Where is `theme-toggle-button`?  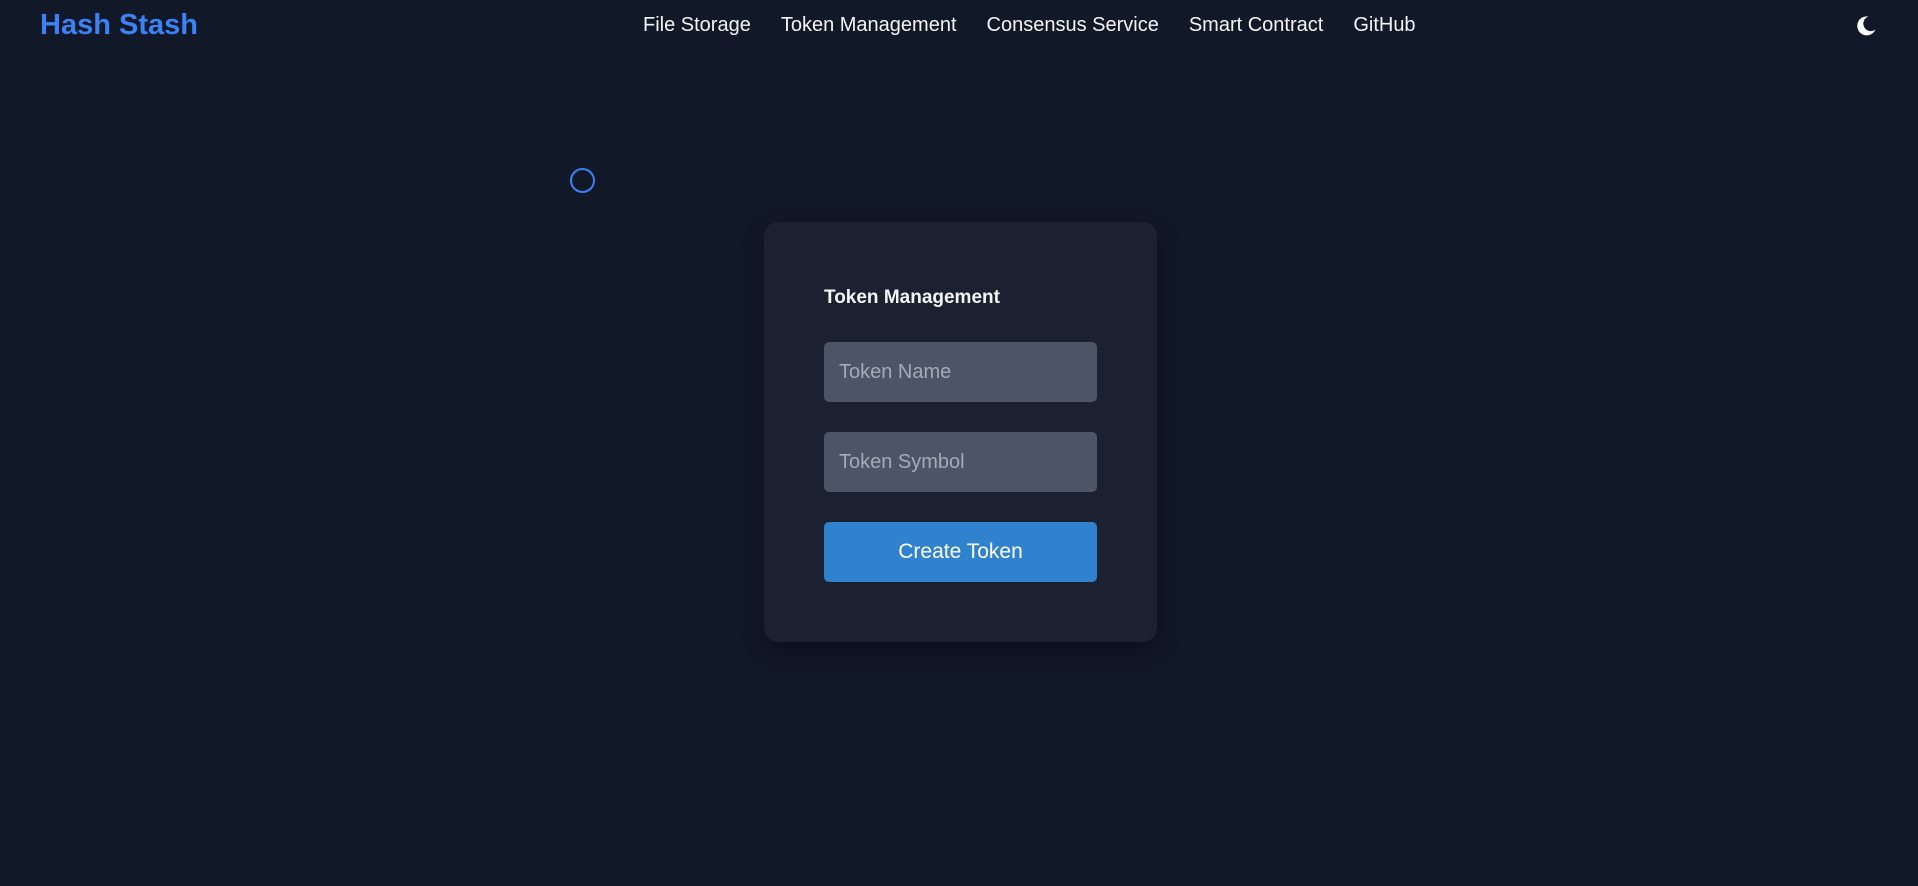
theme-toggle-button is located at coordinates (1866, 26).